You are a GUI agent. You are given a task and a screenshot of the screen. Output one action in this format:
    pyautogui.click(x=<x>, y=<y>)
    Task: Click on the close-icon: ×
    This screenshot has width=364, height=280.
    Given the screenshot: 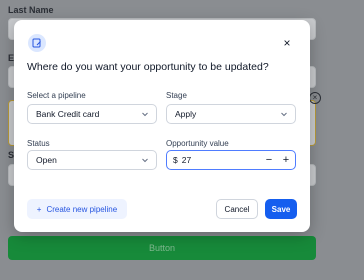 What is the action you would take?
    pyautogui.click(x=287, y=43)
    